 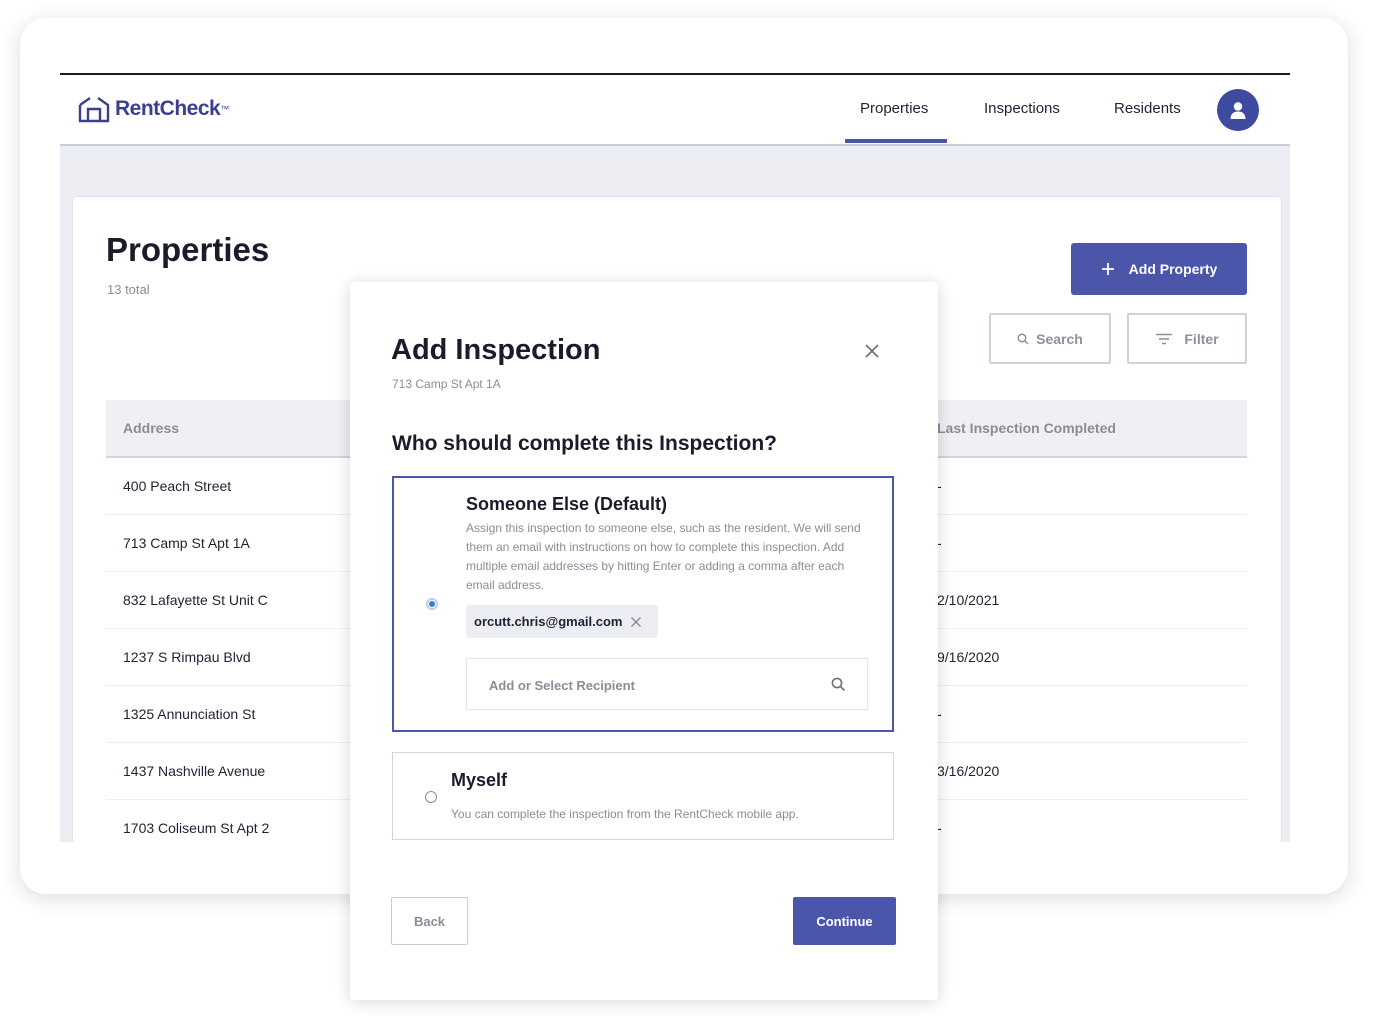 I want to click on active-nav-indicator, so click(x=896, y=141).